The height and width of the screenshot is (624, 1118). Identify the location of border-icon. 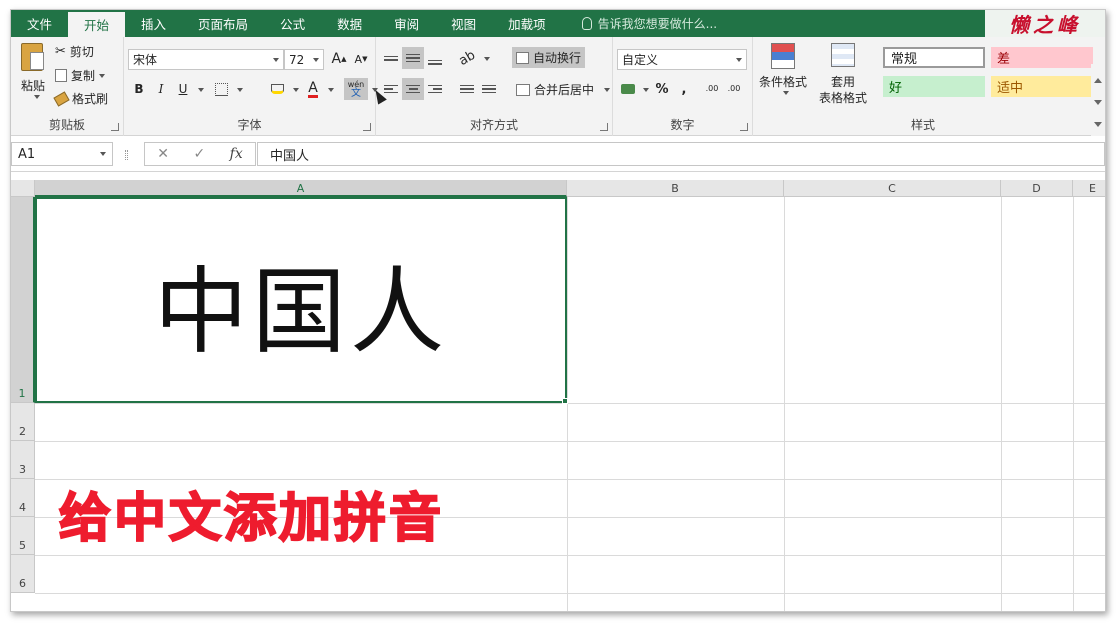
(221, 89).